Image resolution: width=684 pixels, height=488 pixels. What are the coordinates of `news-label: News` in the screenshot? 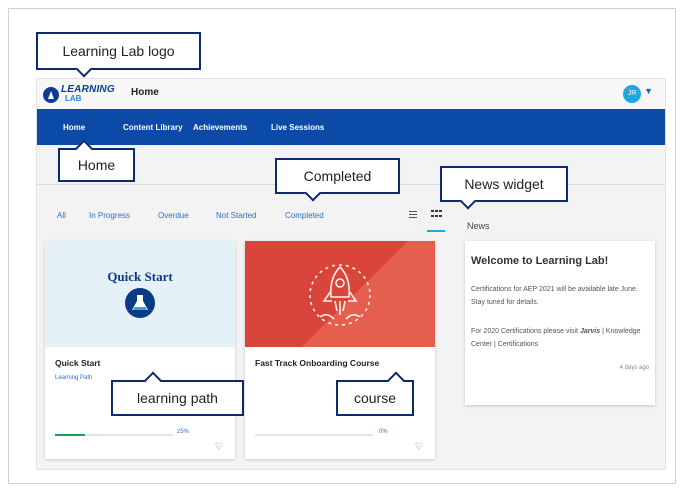 It's located at (478, 226).